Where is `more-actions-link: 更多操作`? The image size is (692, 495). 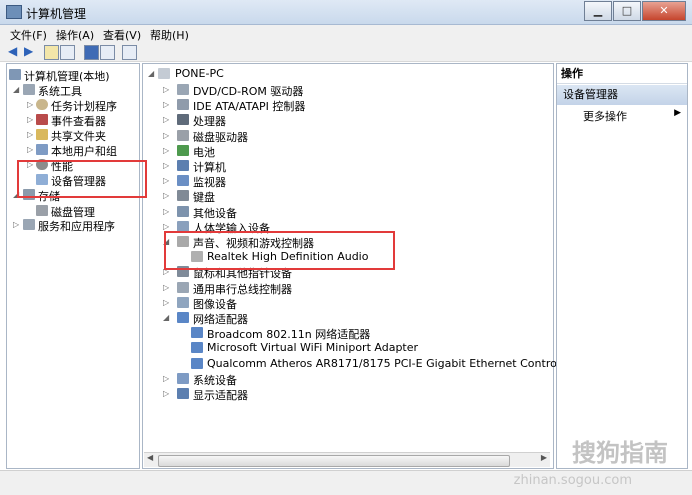 more-actions-link: 更多操作 is located at coordinates (605, 116).